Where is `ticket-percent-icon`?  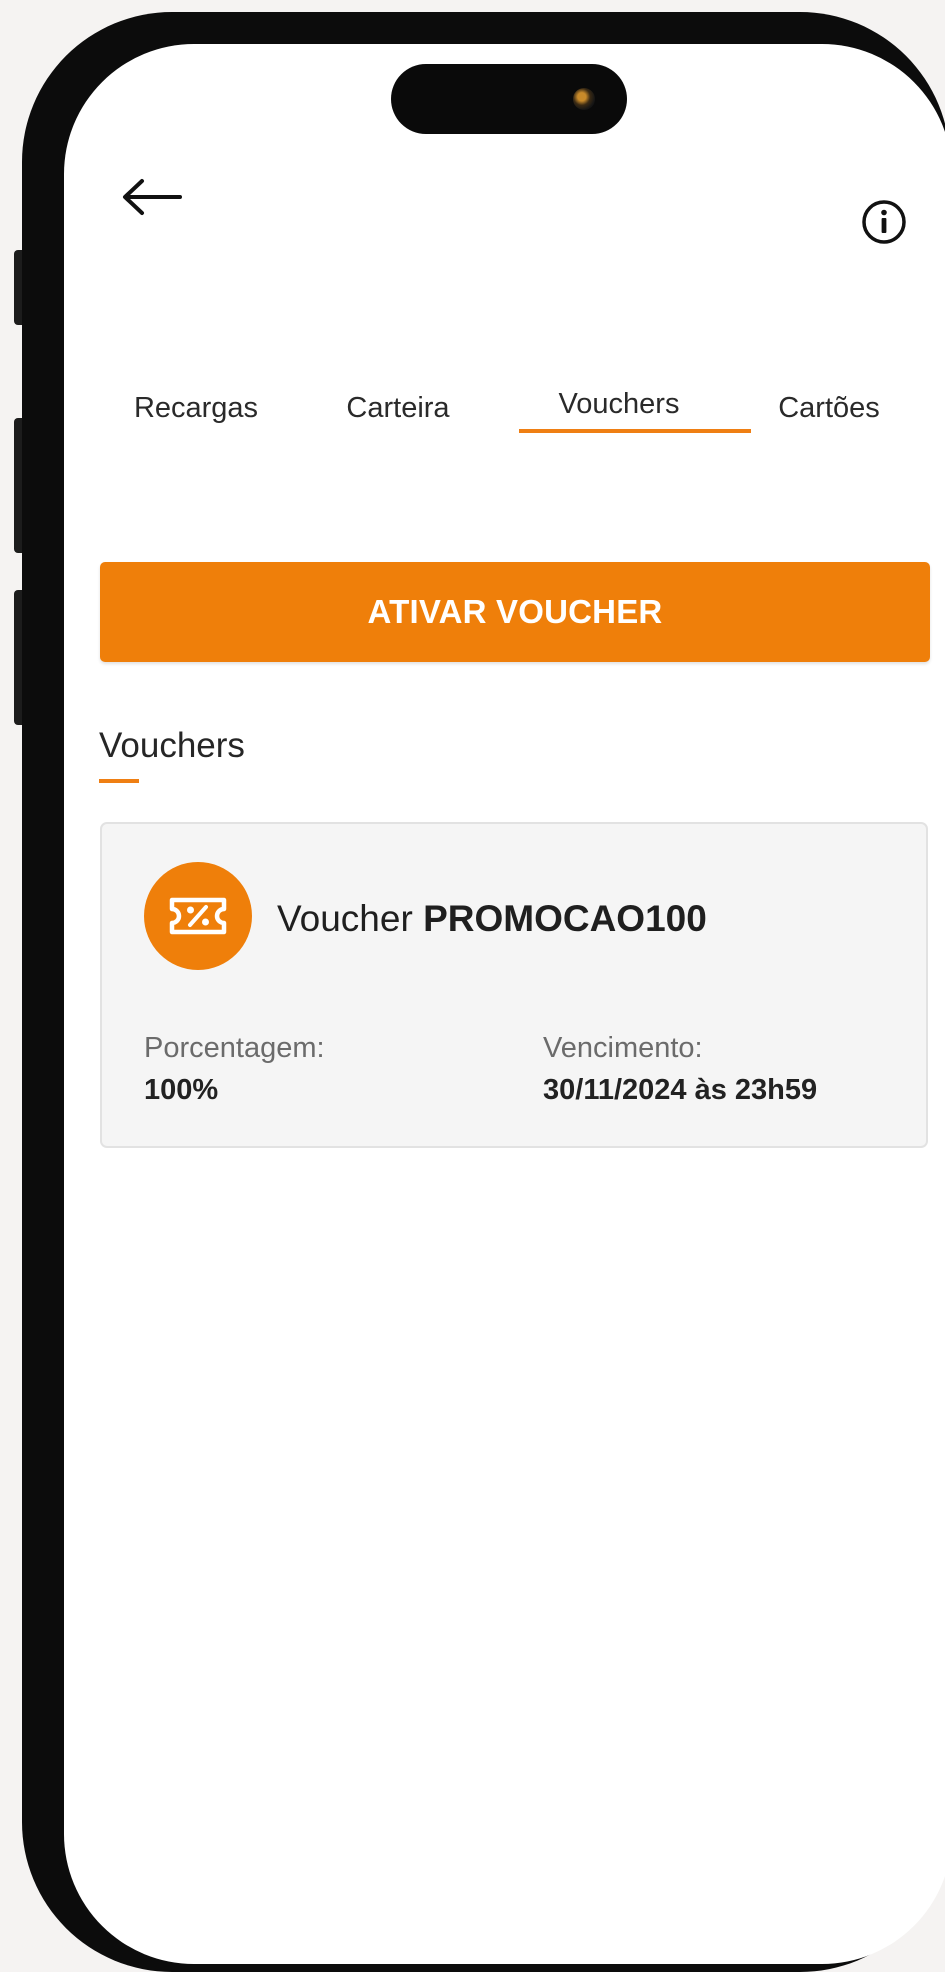 ticket-percent-icon is located at coordinates (198, 916).